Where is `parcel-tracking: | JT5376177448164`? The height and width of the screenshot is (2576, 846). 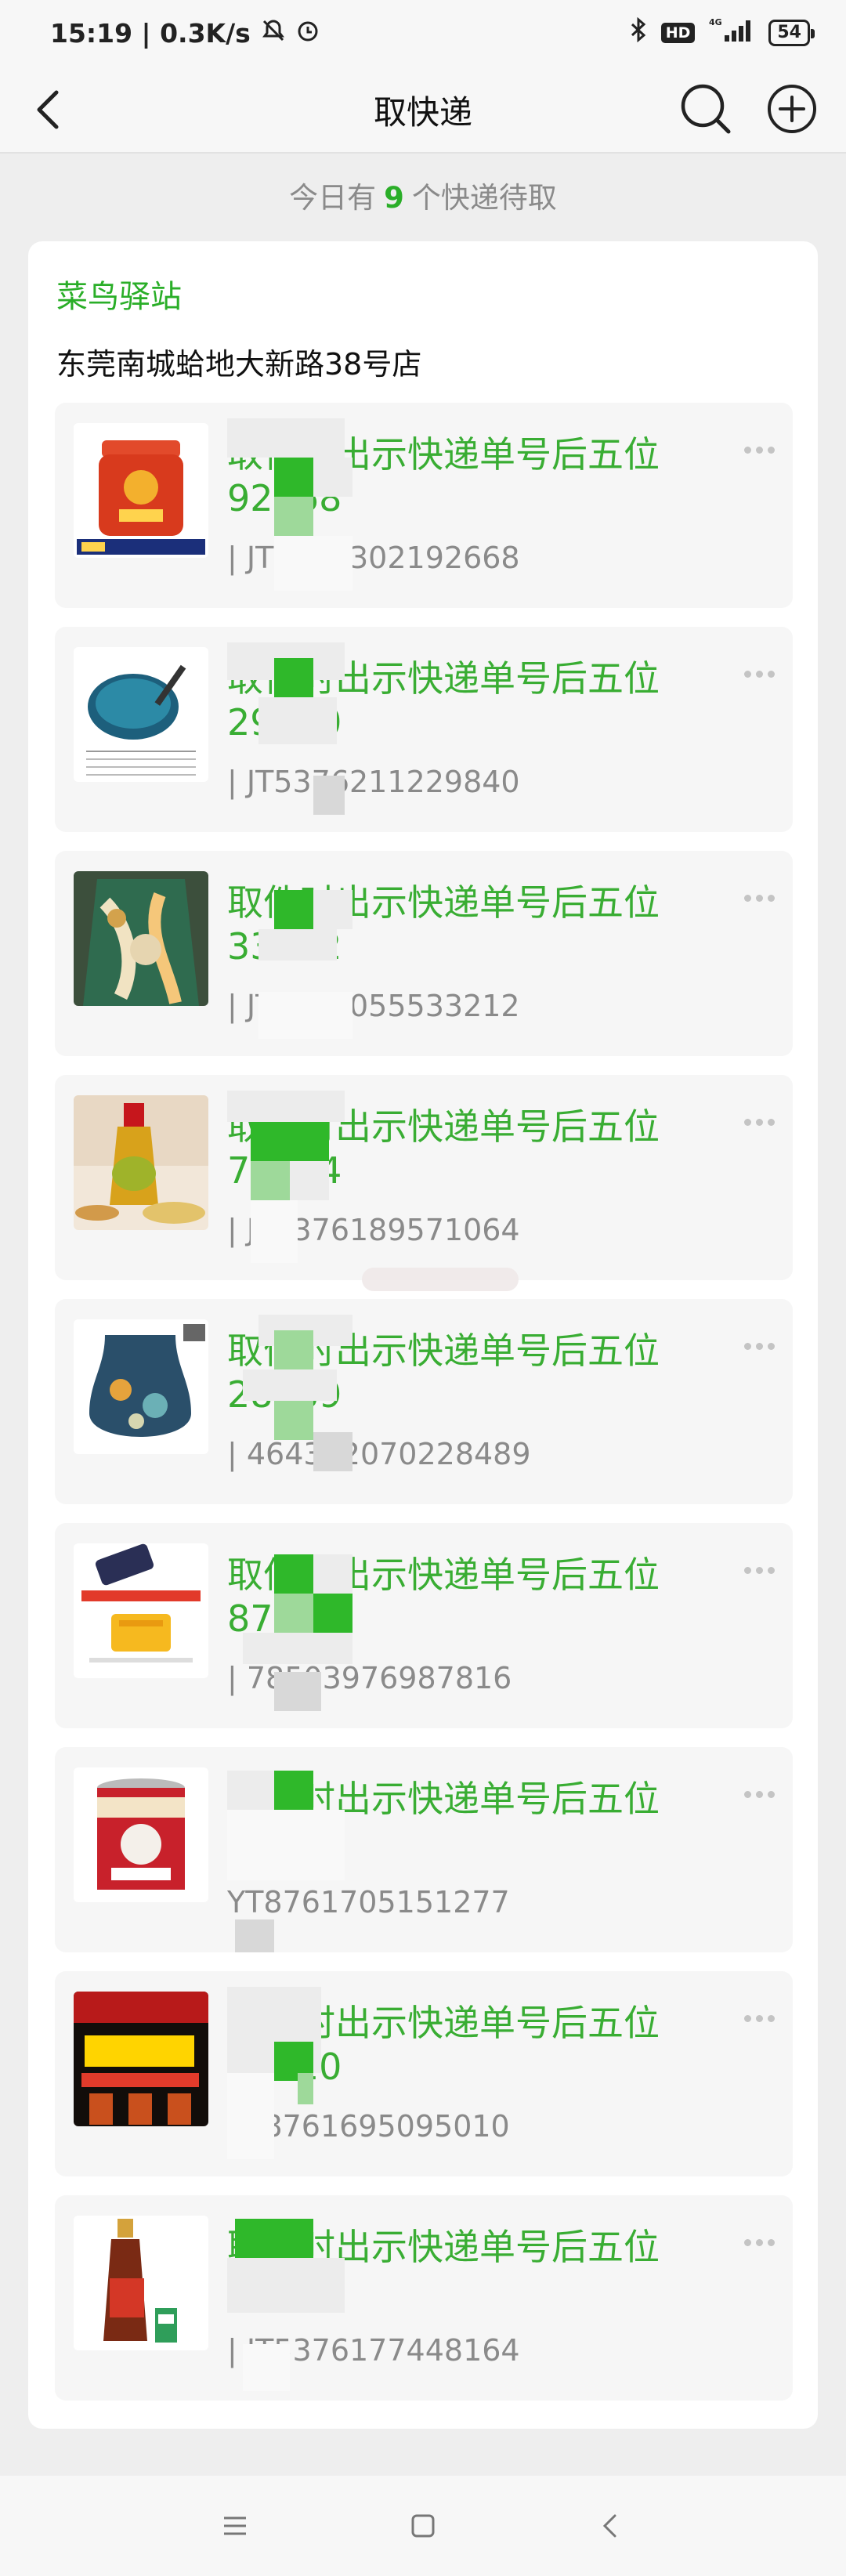
parcel-tracking: | JT5376177448164 is located at coordinates (373, 2350).